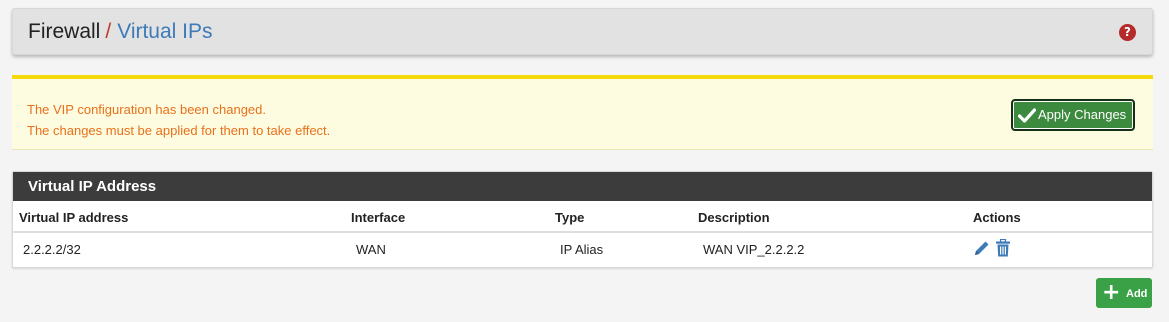 Image resolution: width=1169 pixels, height=322 pixels. Describe the element at coordinates (1003, 249) in the screenshot. I see `trash-icon` at that location.